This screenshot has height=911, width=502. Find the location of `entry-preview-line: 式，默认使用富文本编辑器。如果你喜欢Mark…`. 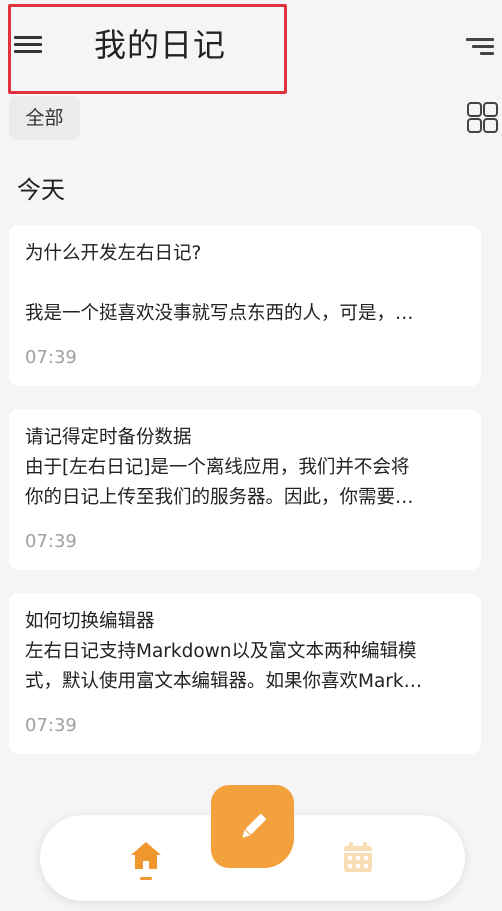

entry-preview-line: 式，默认使用富文本编辑器。如果你喜欢Mark… is located at coordinates (224, 681).